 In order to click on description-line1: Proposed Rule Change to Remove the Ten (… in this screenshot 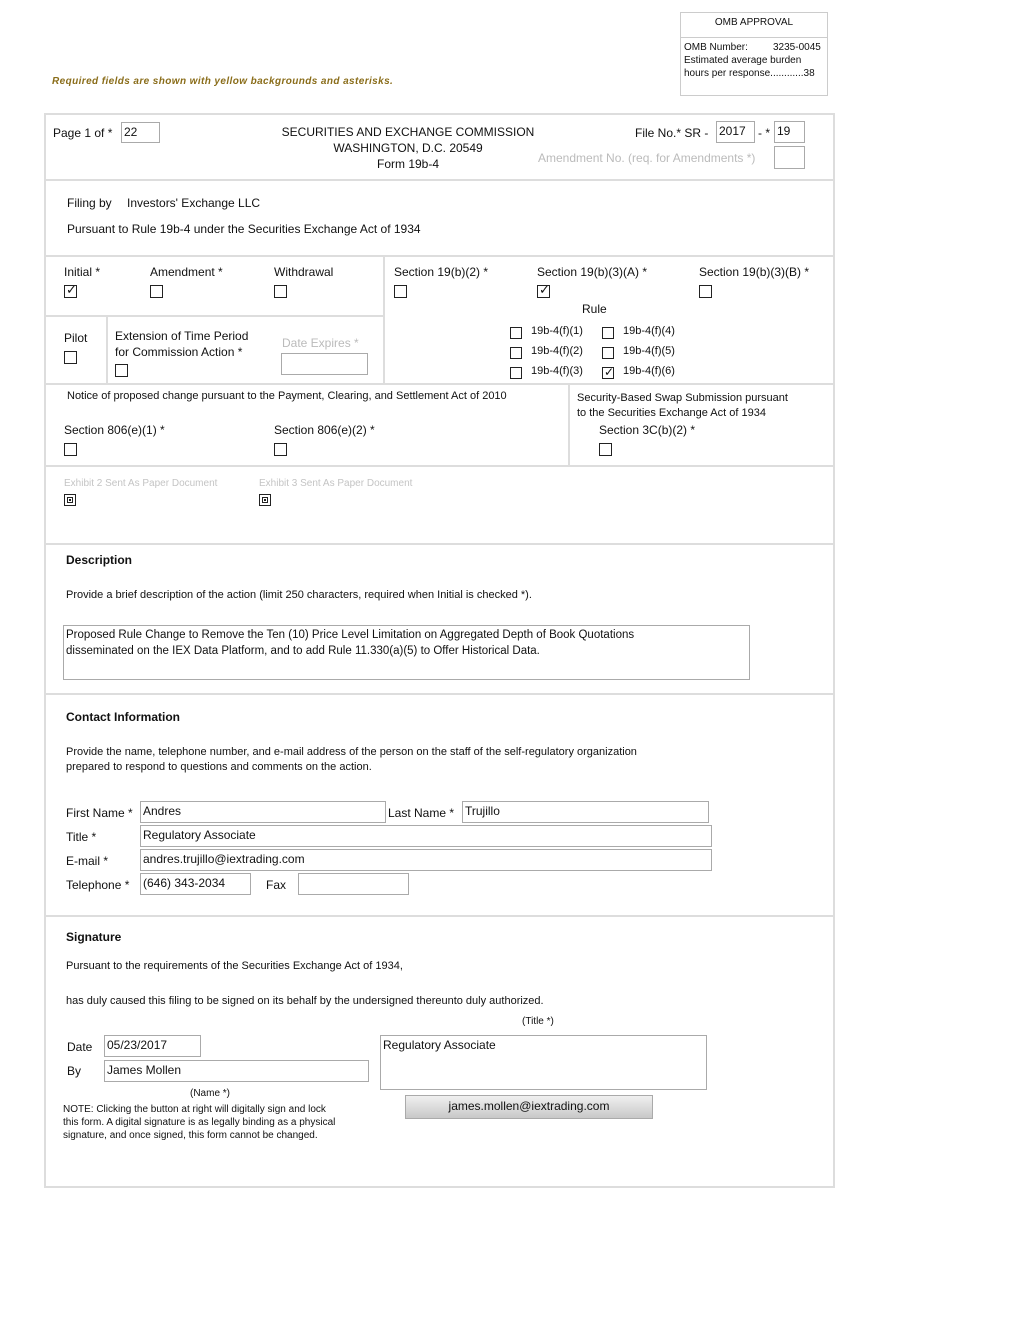, I will do `click(350, 635)`.